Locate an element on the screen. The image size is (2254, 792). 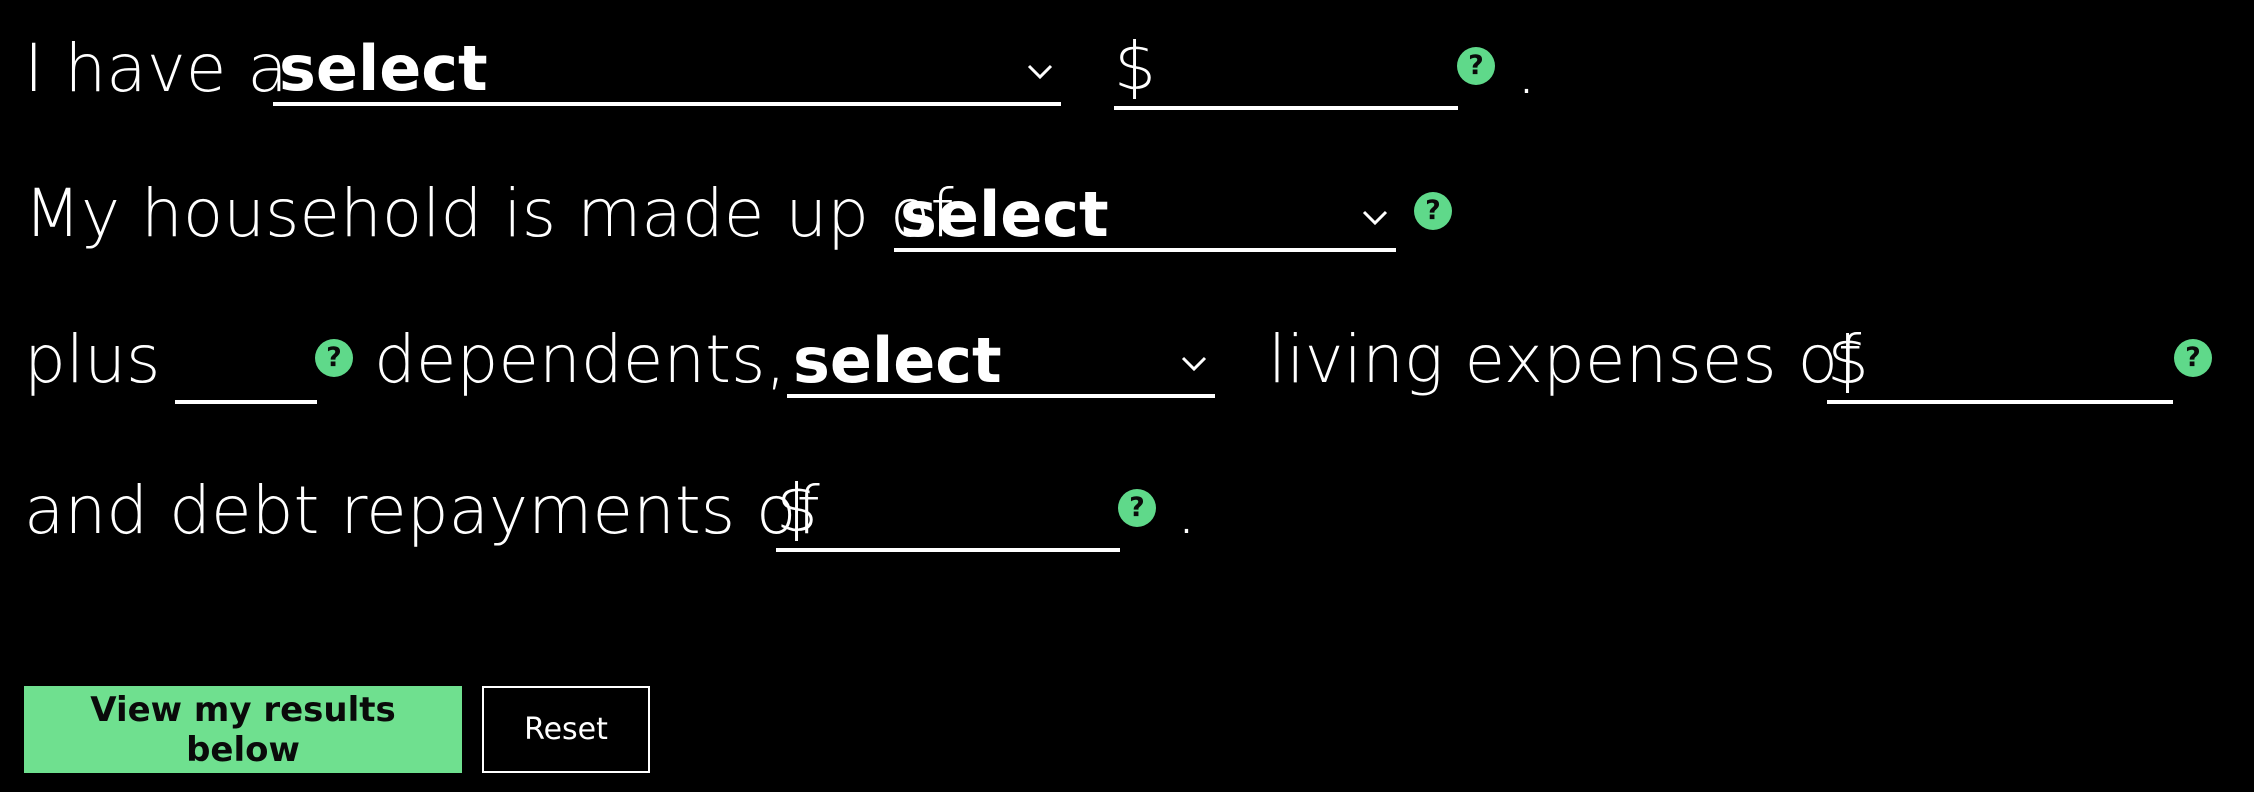
household-select: select is located at coordinates (1145, 213).